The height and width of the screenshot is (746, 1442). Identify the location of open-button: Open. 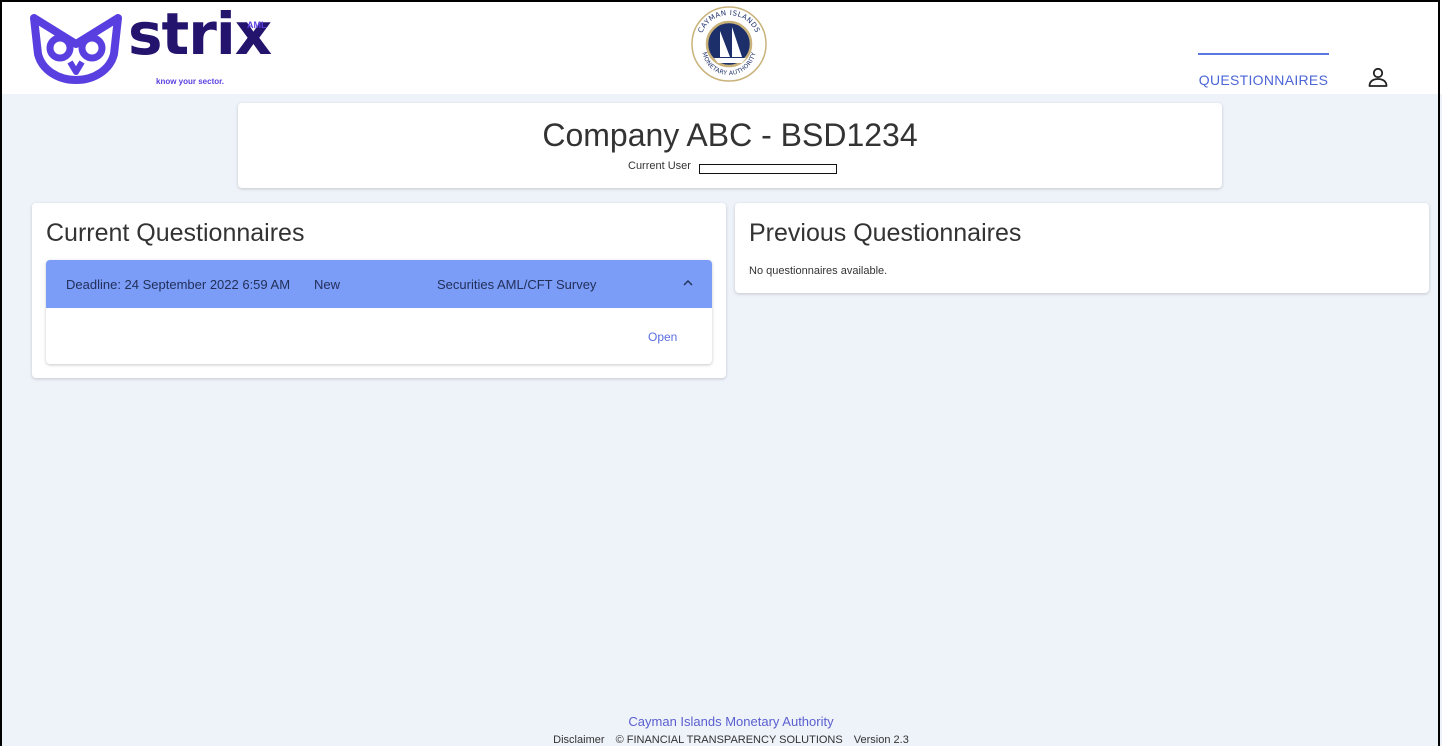
(662, 337).